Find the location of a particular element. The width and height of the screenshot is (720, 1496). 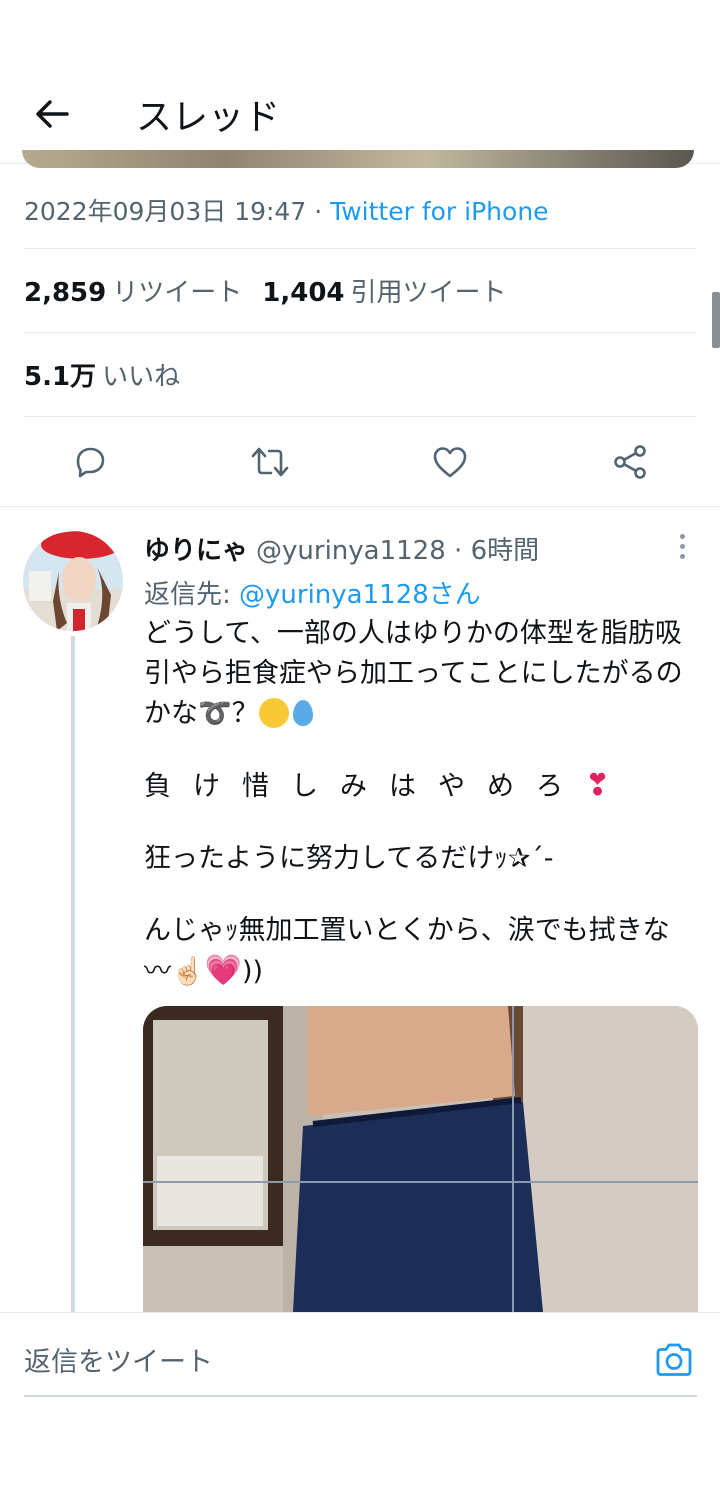

like-icon is located at coordinates (450, 462).